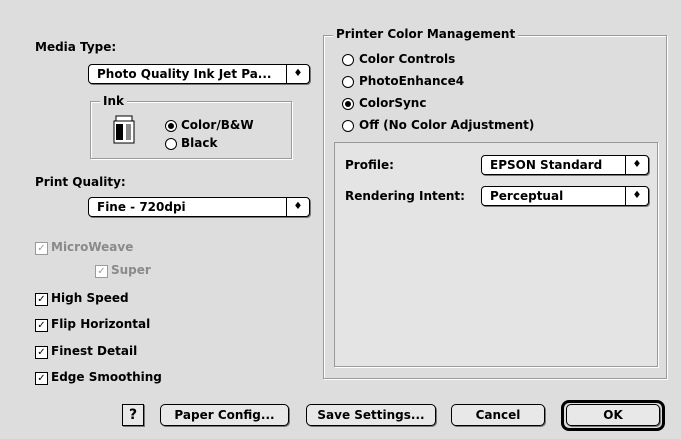  Describe the element at coordinates (131, 270) in the screenshot. I see `super-label: Super` at that location.